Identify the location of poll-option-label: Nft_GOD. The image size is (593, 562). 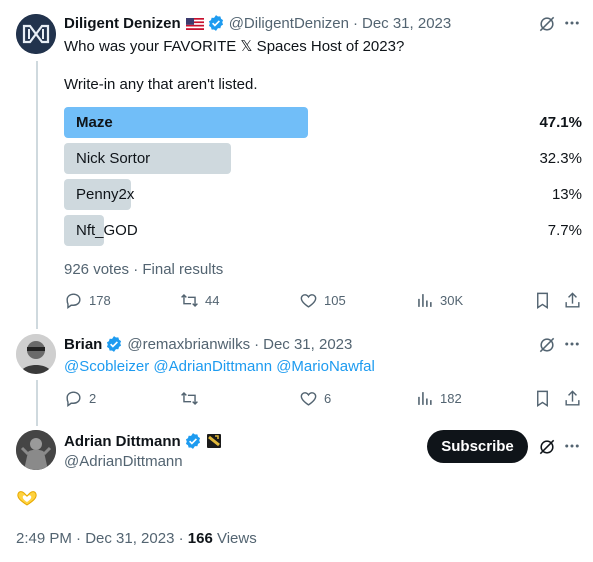
(107, 230).